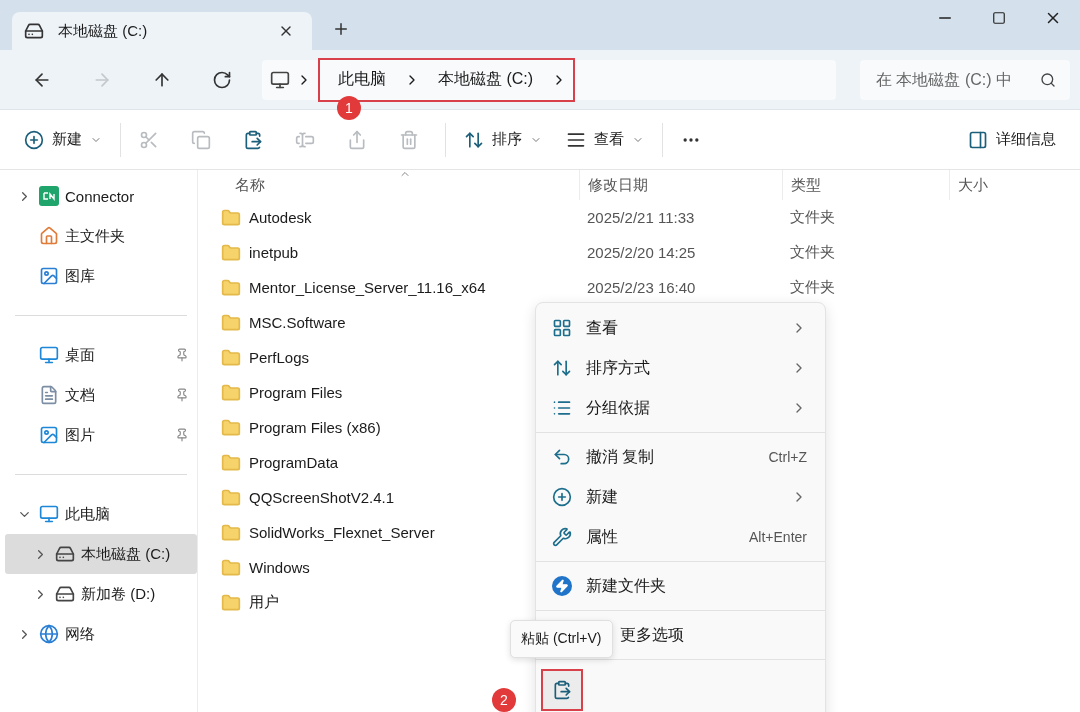 The width and height of the screenshot is (1080, 712). I want to click on undo-icon, so click(562, 457).